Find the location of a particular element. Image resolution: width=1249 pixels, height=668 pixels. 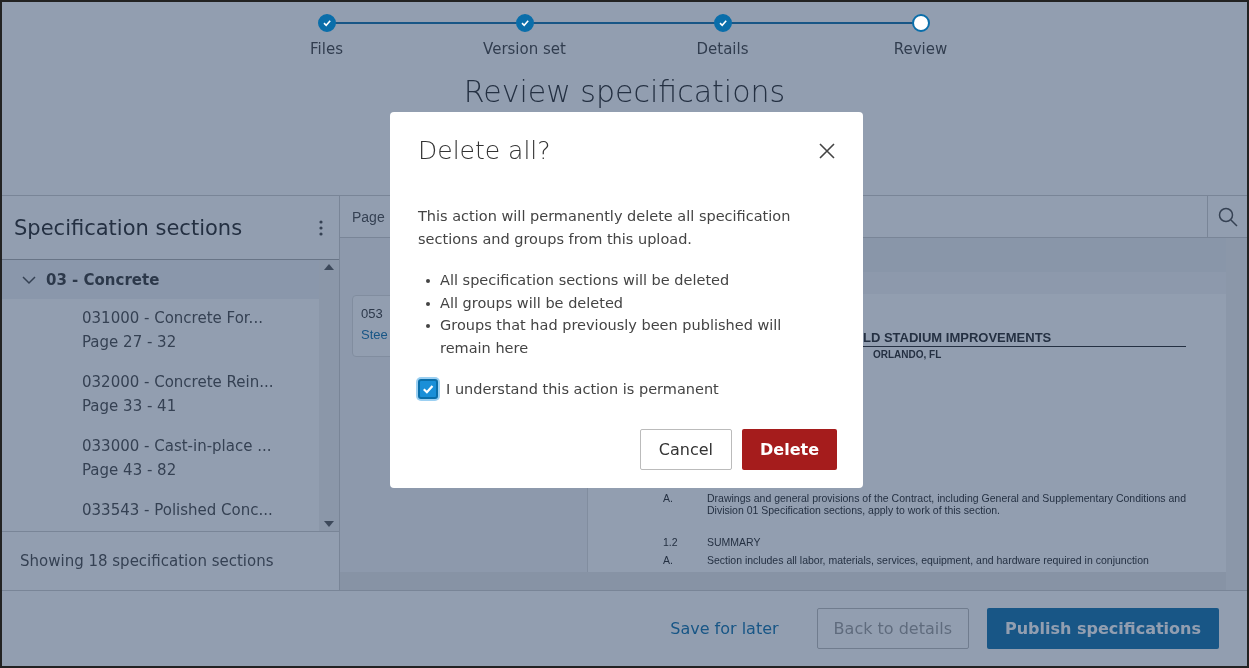

chevron-icon is located at coordinates (29, 279).